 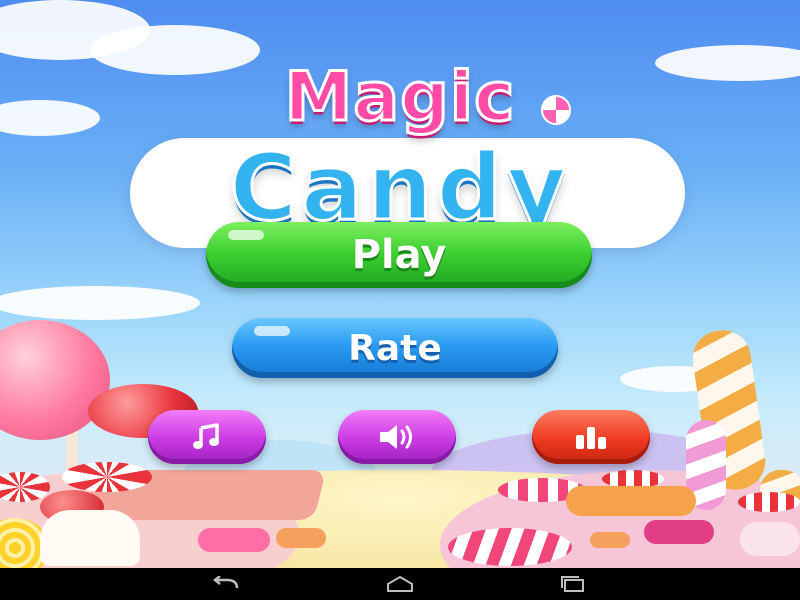 What do you see at coordinates (556, 110) in the screenshot?
I see `lollipop-icon` at bounding box center [556, 110].